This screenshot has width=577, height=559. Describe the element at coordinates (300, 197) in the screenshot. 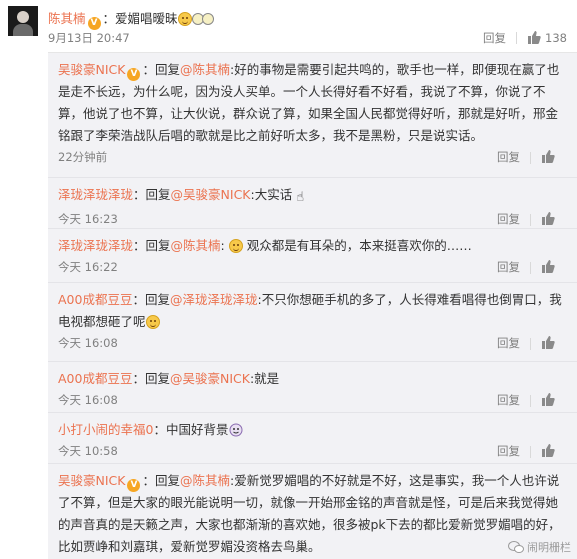

I see `pointing-hand-icon: ☝` at that location.